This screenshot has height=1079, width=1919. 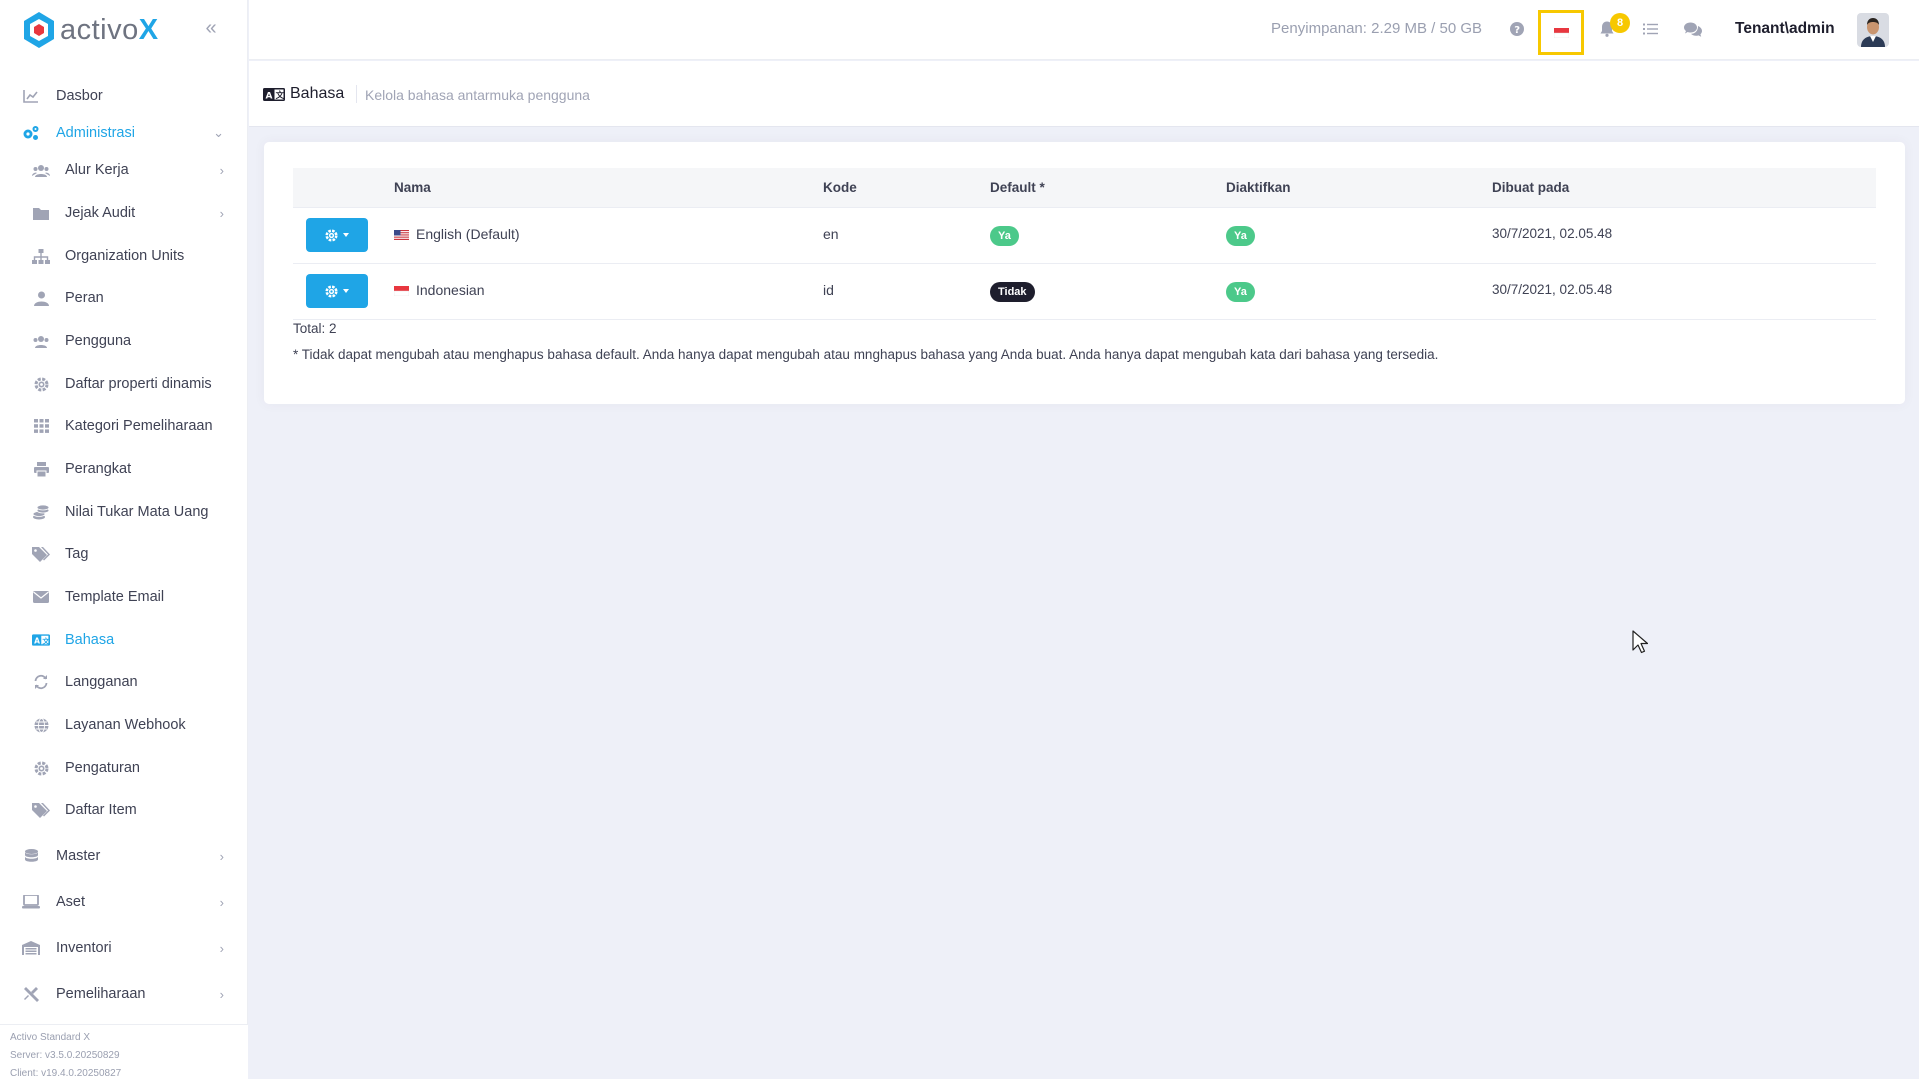 I want to click on envelope-icon, so click(x=41, y=597).